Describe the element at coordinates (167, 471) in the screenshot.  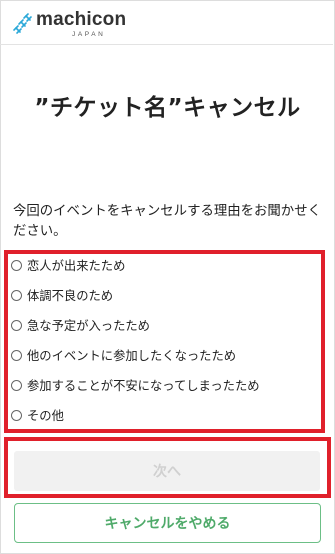
I see `next-button: 次へ` at that location.